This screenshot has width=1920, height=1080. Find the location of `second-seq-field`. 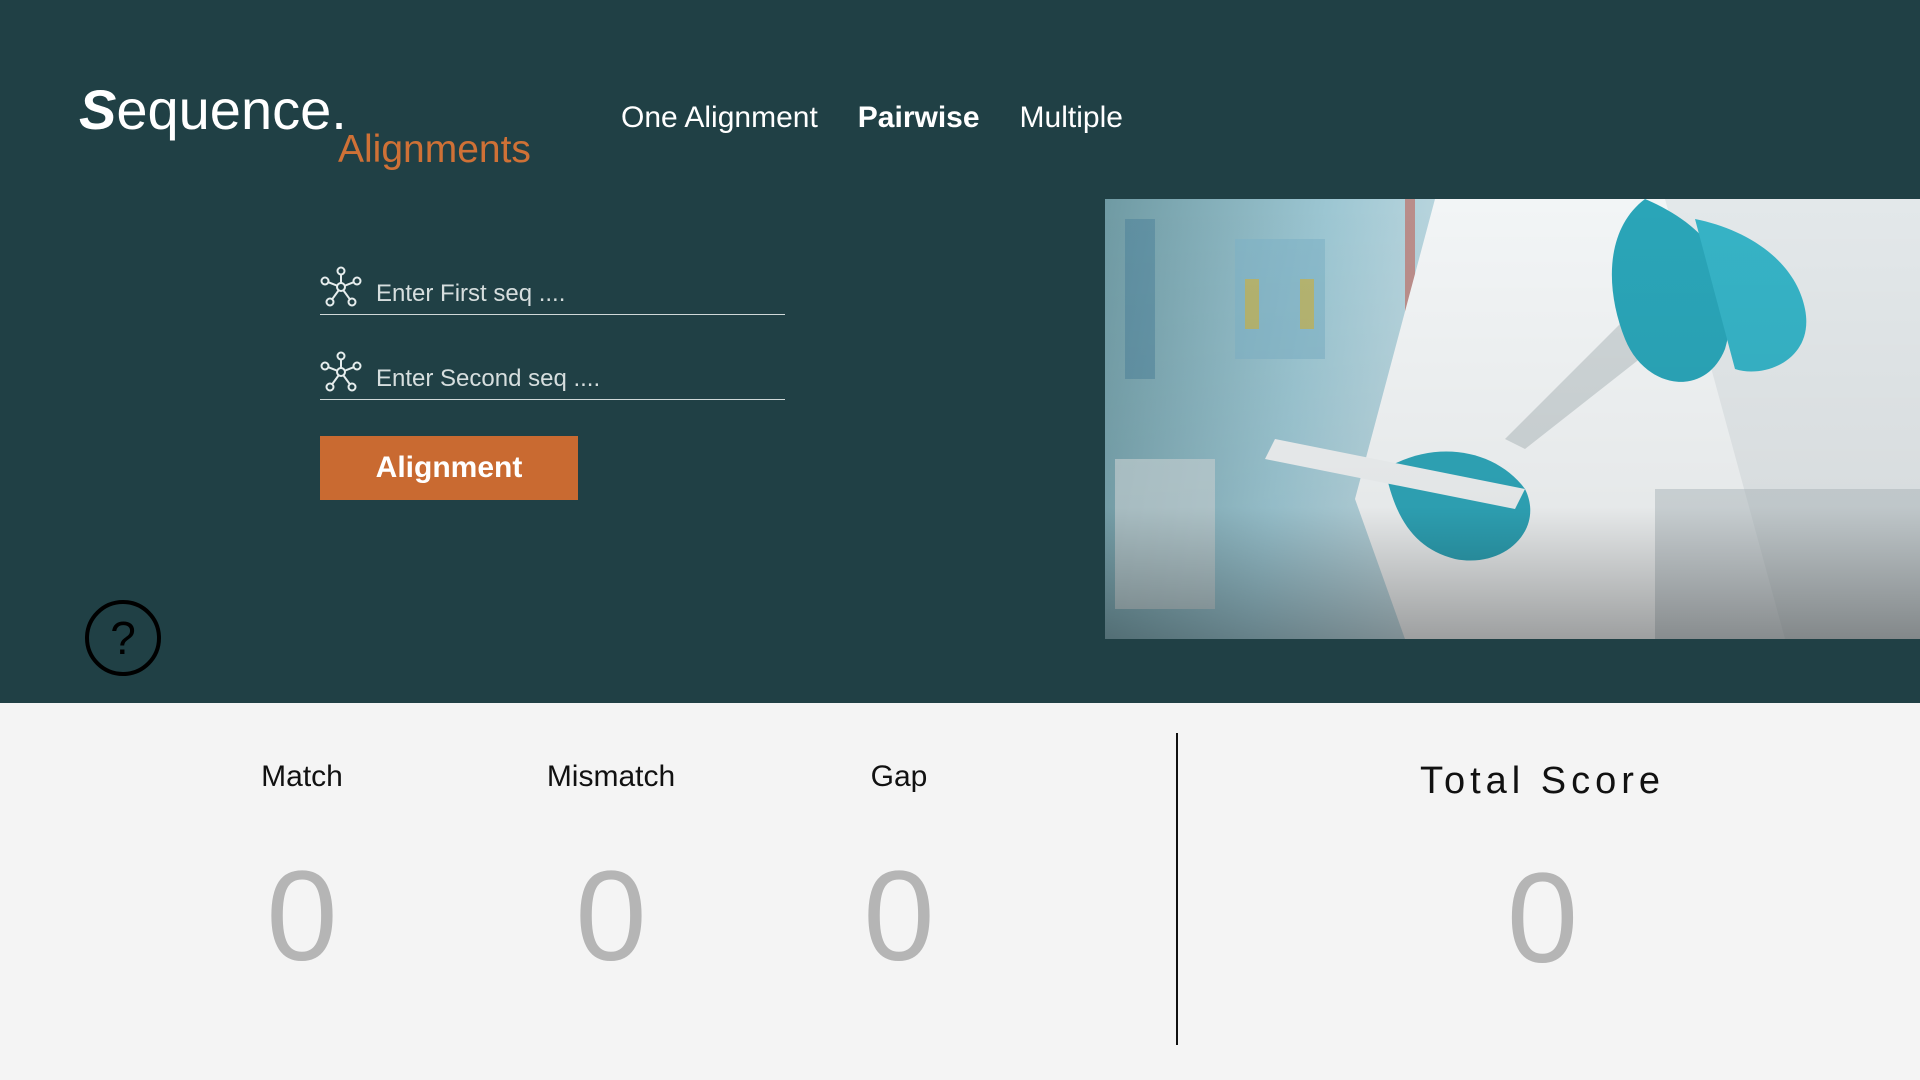

second-seq-field is located at coordinates (552, 375).